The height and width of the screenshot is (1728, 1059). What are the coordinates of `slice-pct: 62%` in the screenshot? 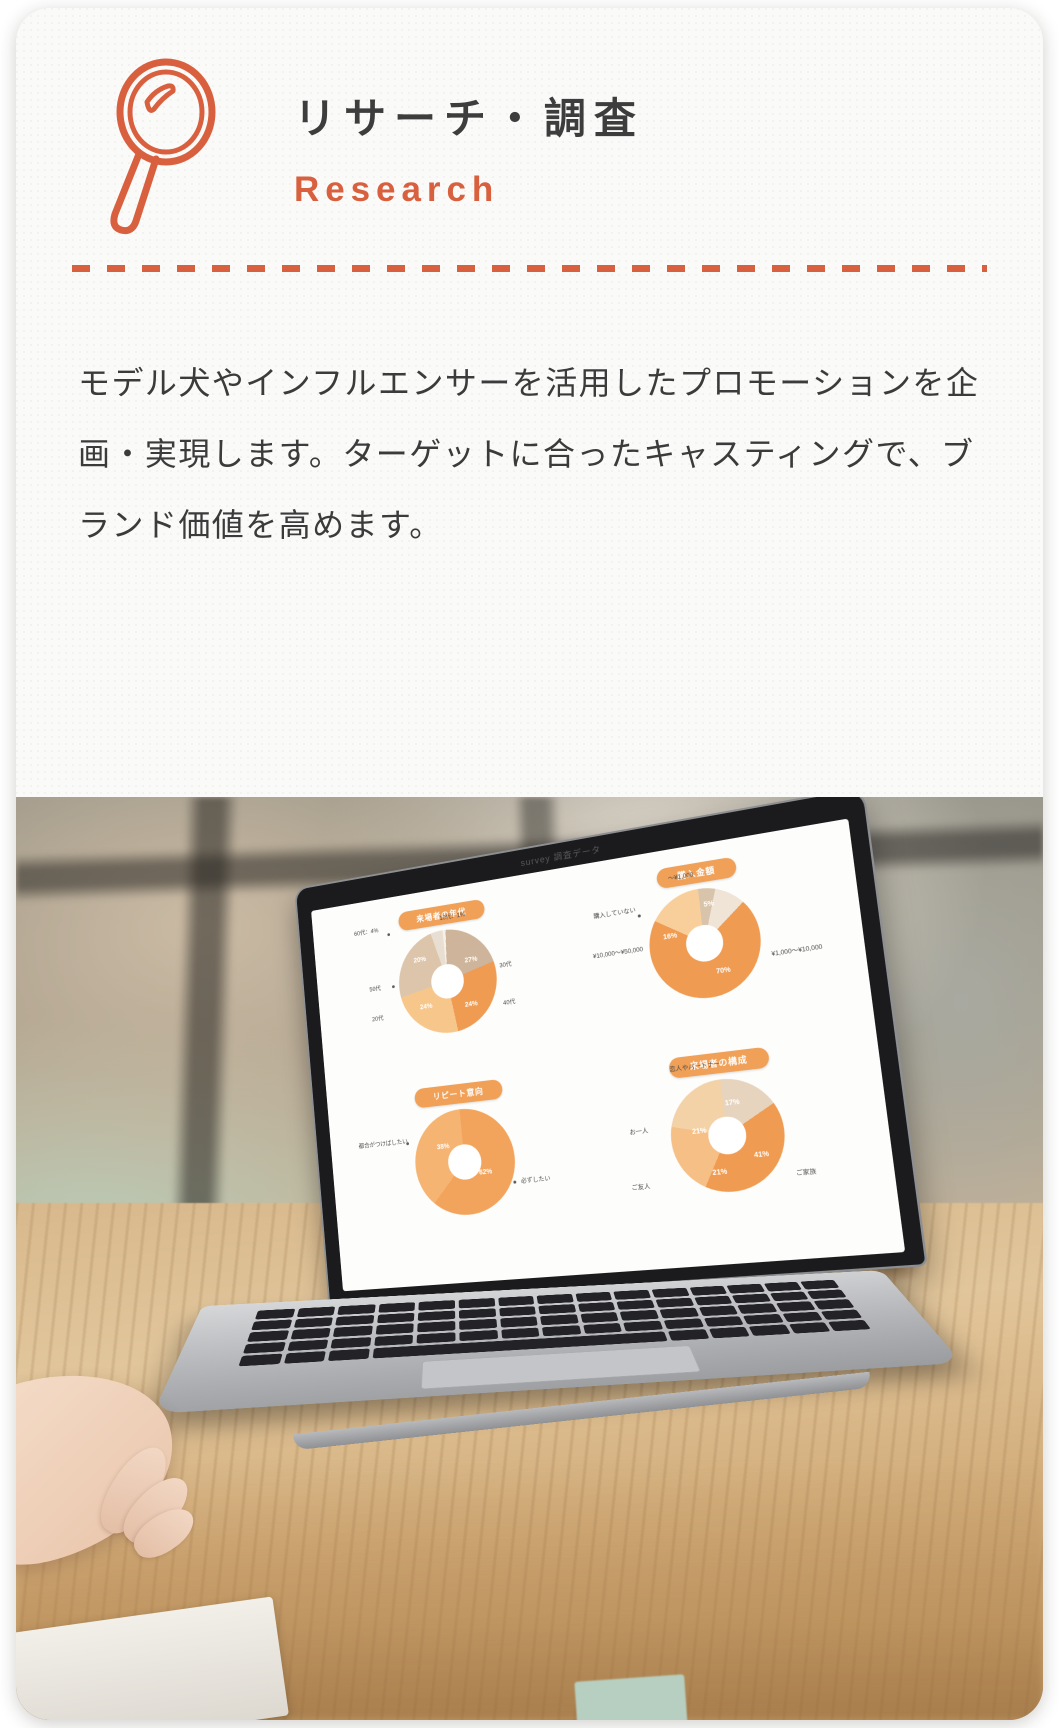 It's located at (485, 1172).